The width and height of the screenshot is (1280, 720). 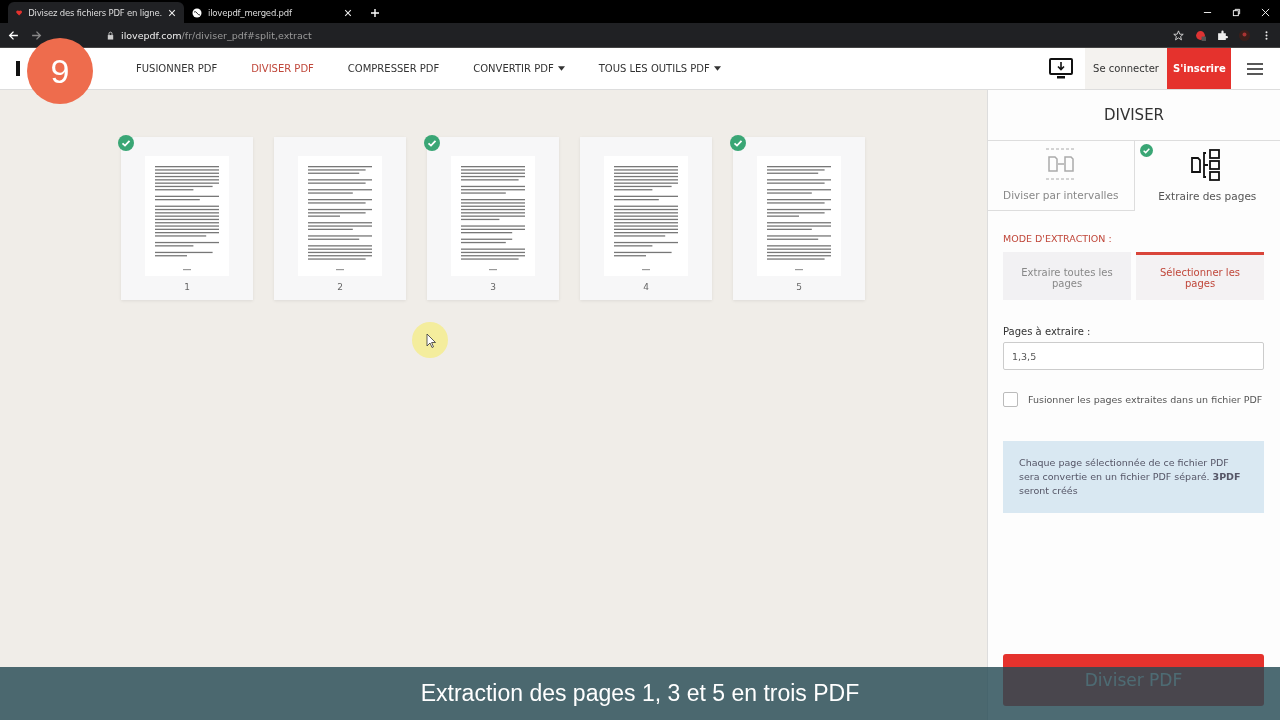 What do you see at coordinates (1134, 115) in the screenshot?
I see `panel-title: DIVISER` at bounding box center [1134, 115].